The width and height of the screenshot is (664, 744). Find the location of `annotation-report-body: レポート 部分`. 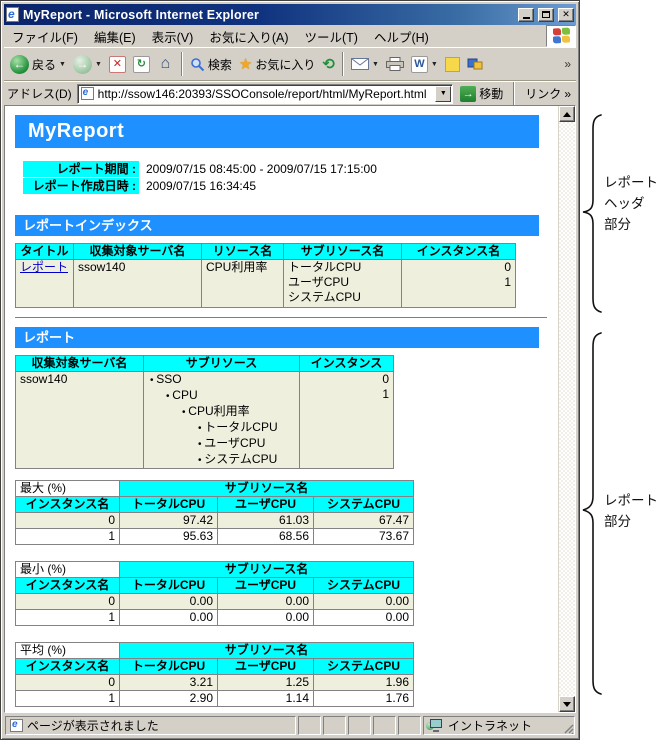

annotation-report-body: レポート 部分 is located at coordinates (631, 511).